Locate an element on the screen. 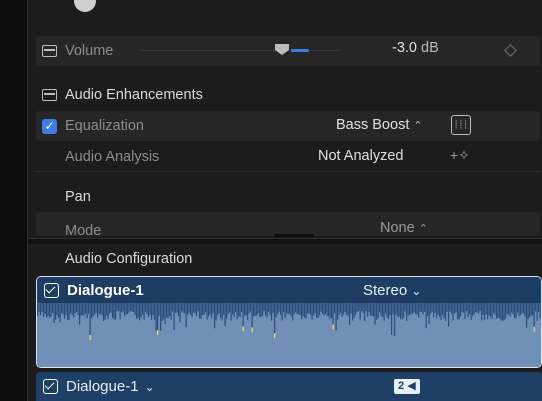  resize-handle is located at coordinates (294, 235).